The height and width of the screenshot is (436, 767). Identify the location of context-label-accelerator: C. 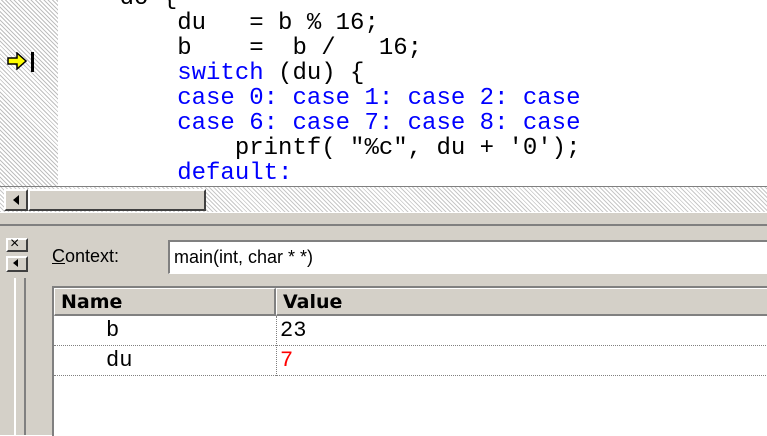
(58, 256).